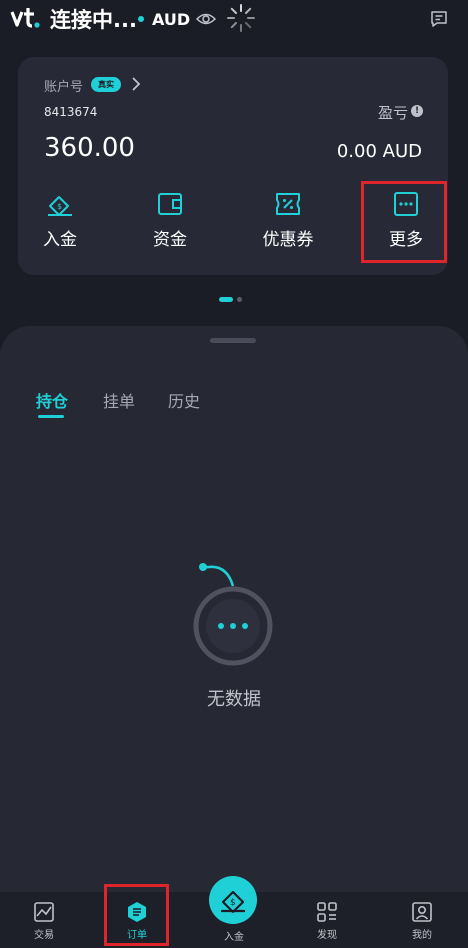 The height and width of the screenshot is (948, 468). What do you see at coordinates (379, 151) in the screenshot?
I see `pnl-value: 0.00 AUD` at bounding box center [379, 151].